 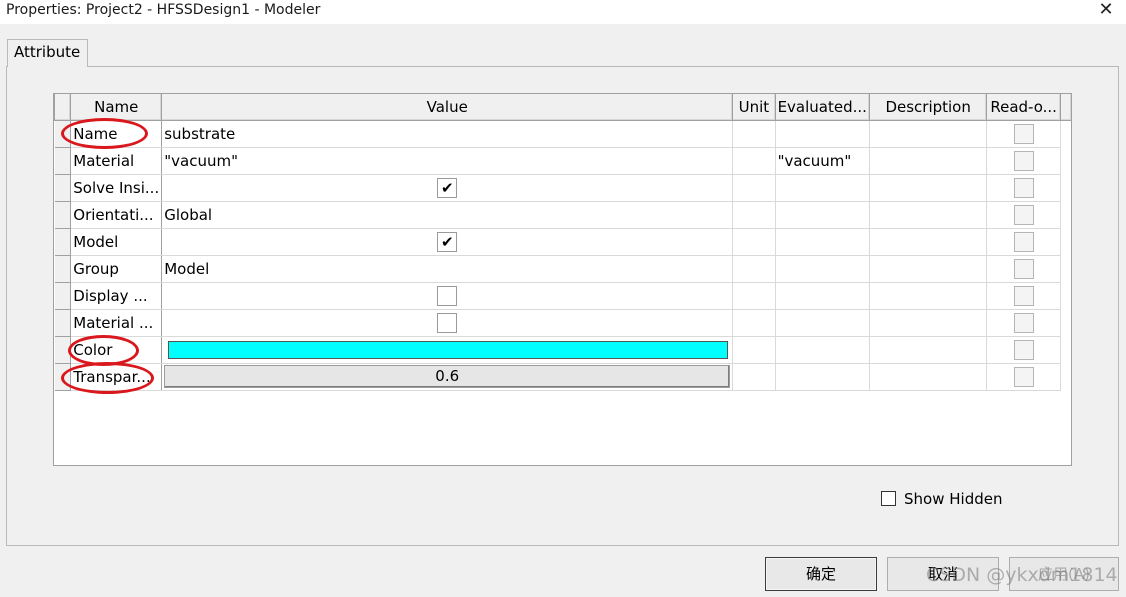 I want to click on transparency-button: 0.6, so click(x=447, y=376).